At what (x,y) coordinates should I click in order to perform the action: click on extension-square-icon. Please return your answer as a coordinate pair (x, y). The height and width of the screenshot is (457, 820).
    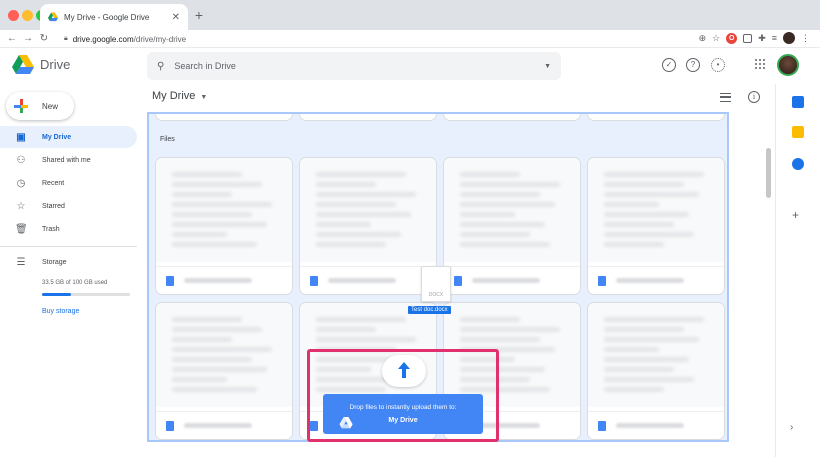
    Looking at the image, I should click on (748, 38).